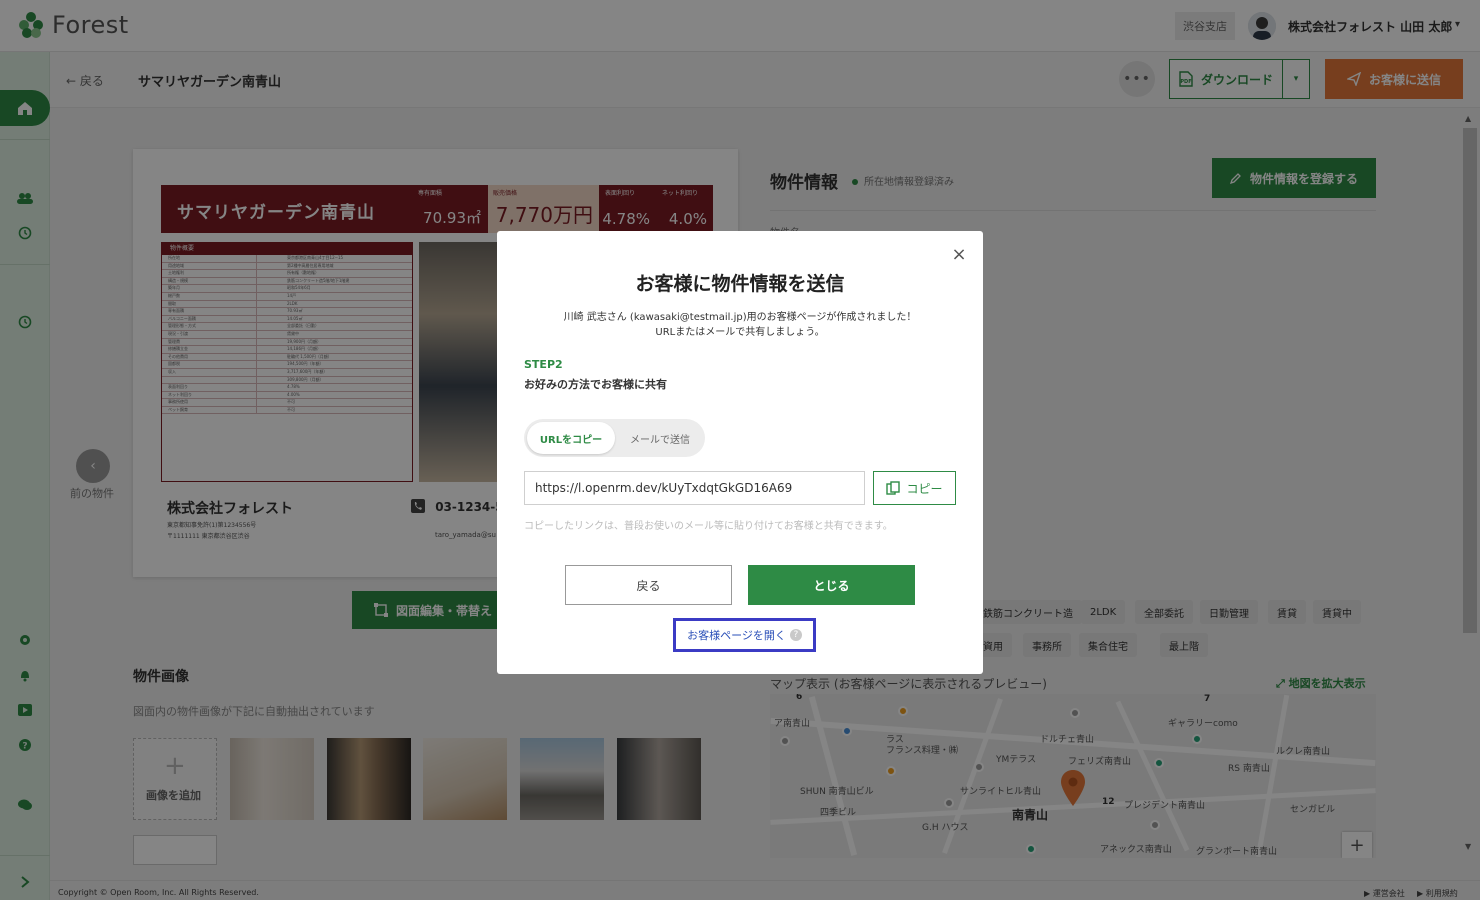 The height and width of the screenshot is (900, 1480). I want to click on open-customer-page-label: お客様ページを開く, so click(736, 635).